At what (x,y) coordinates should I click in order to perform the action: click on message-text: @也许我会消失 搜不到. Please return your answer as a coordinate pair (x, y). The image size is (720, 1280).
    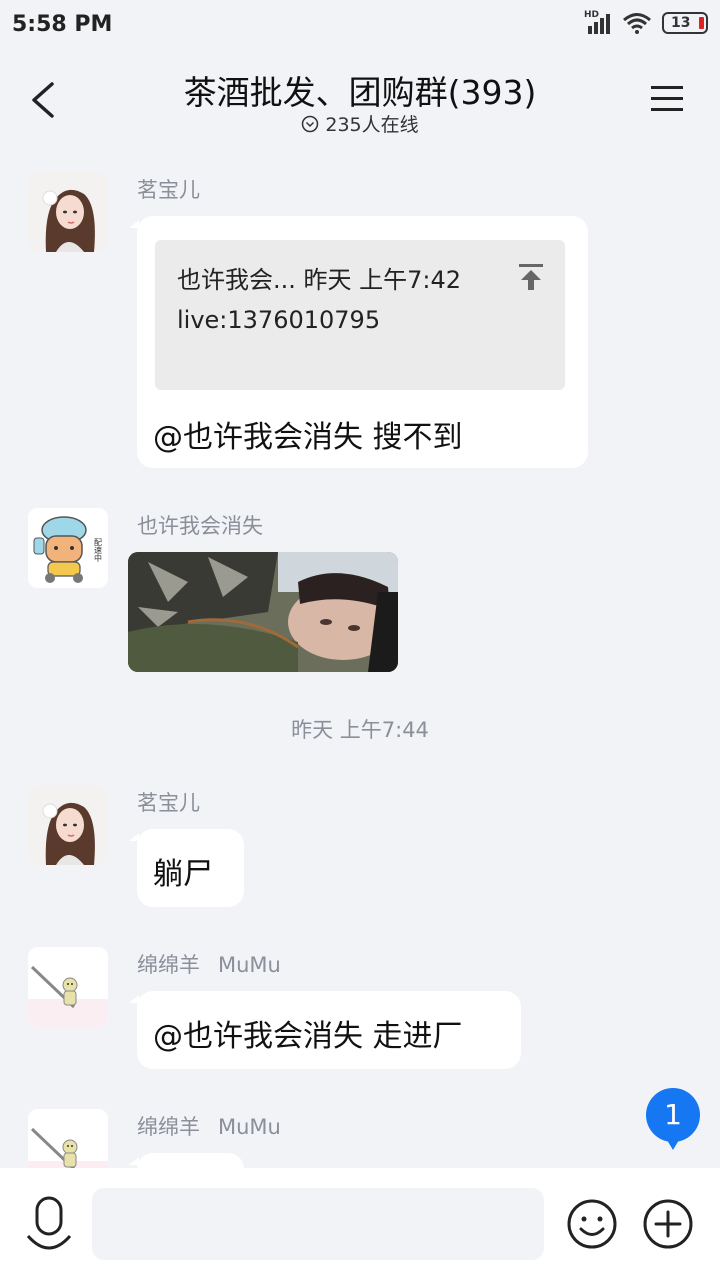
    Looking at the image, I should click on (308, 437).